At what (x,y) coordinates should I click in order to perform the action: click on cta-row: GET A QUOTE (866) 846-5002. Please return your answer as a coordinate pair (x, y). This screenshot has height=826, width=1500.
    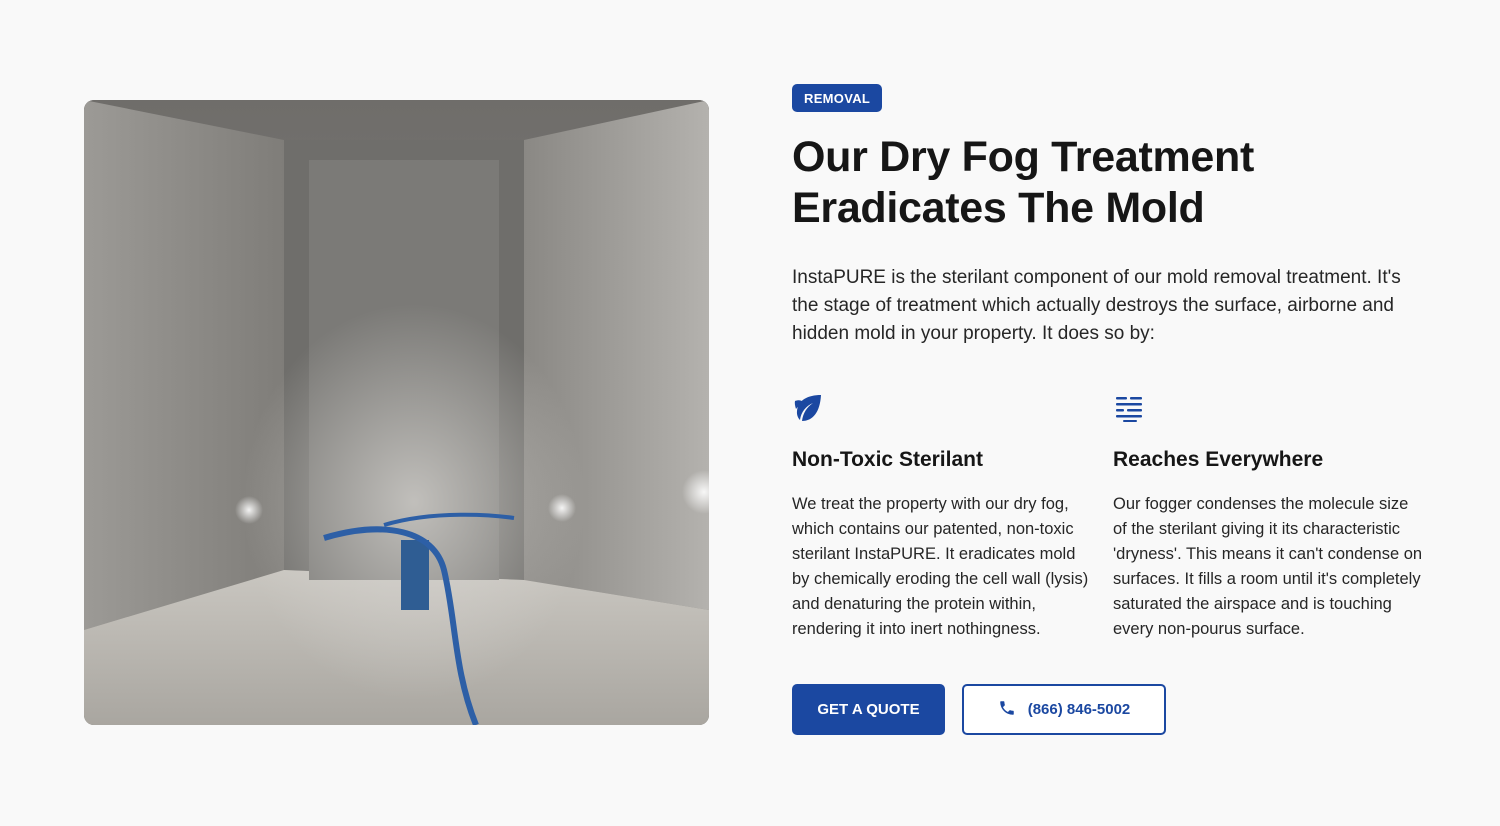
    Looking at the image, I should click on (1112, 709).